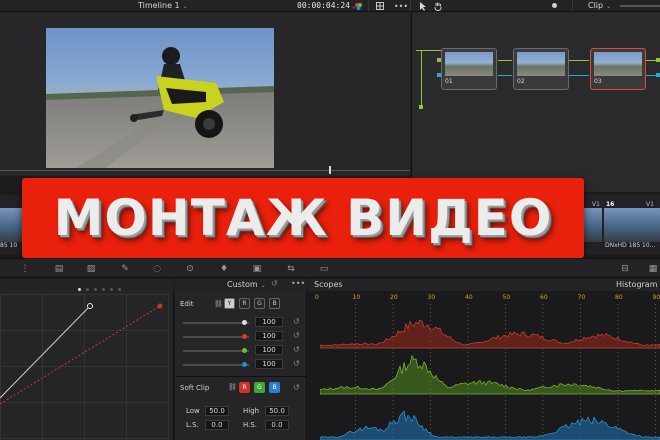 This screenshot has width=660, height=440. I want to click on key-icon: ▣, so click(257, 269).